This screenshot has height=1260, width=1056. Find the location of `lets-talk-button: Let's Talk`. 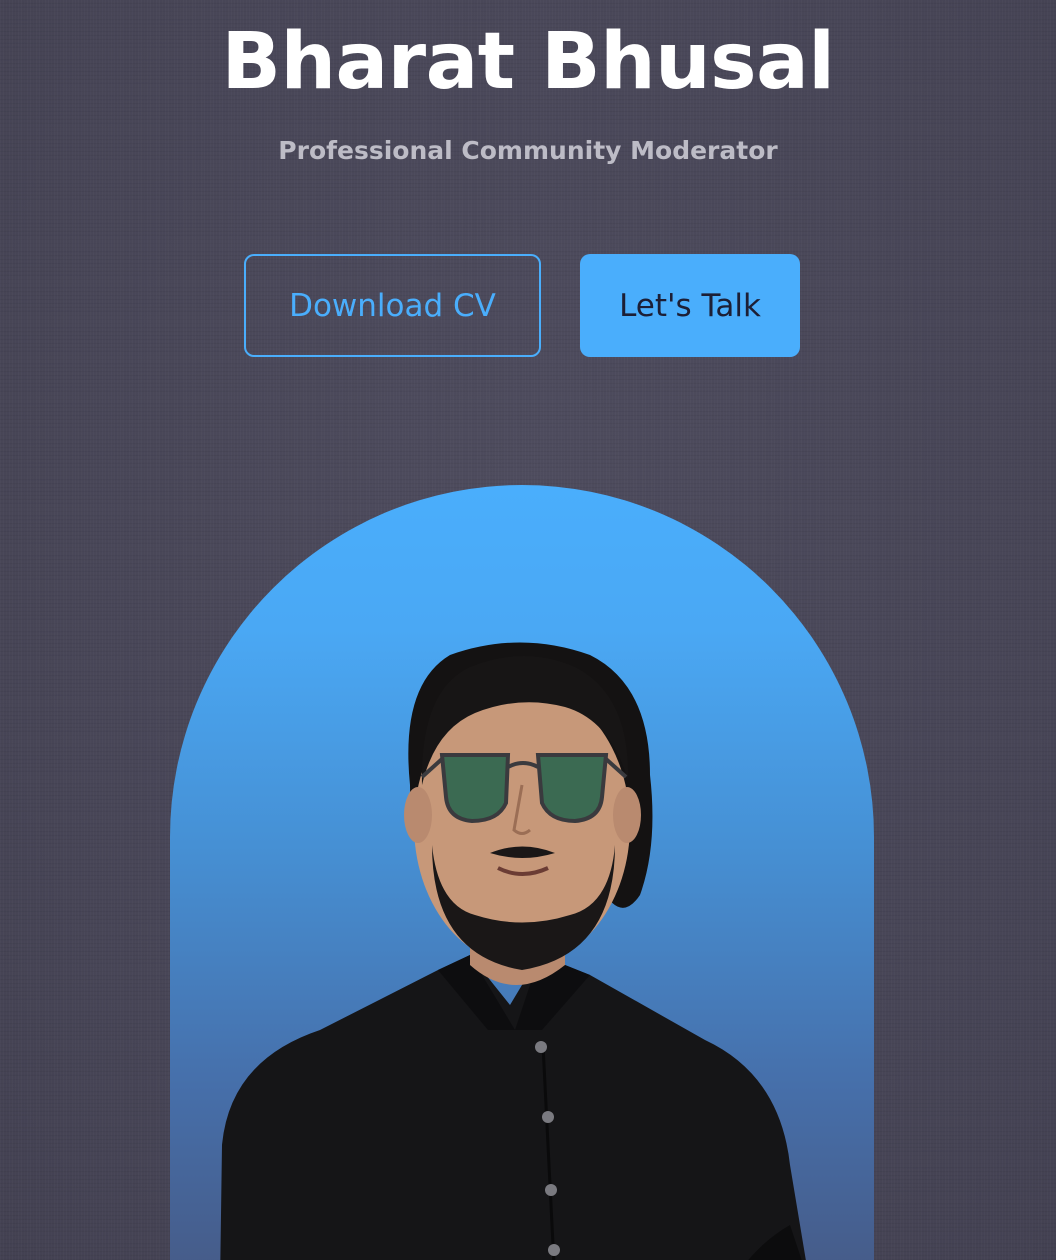

lets-talk-button: Let's Talk is located at coordinates (690, 305).